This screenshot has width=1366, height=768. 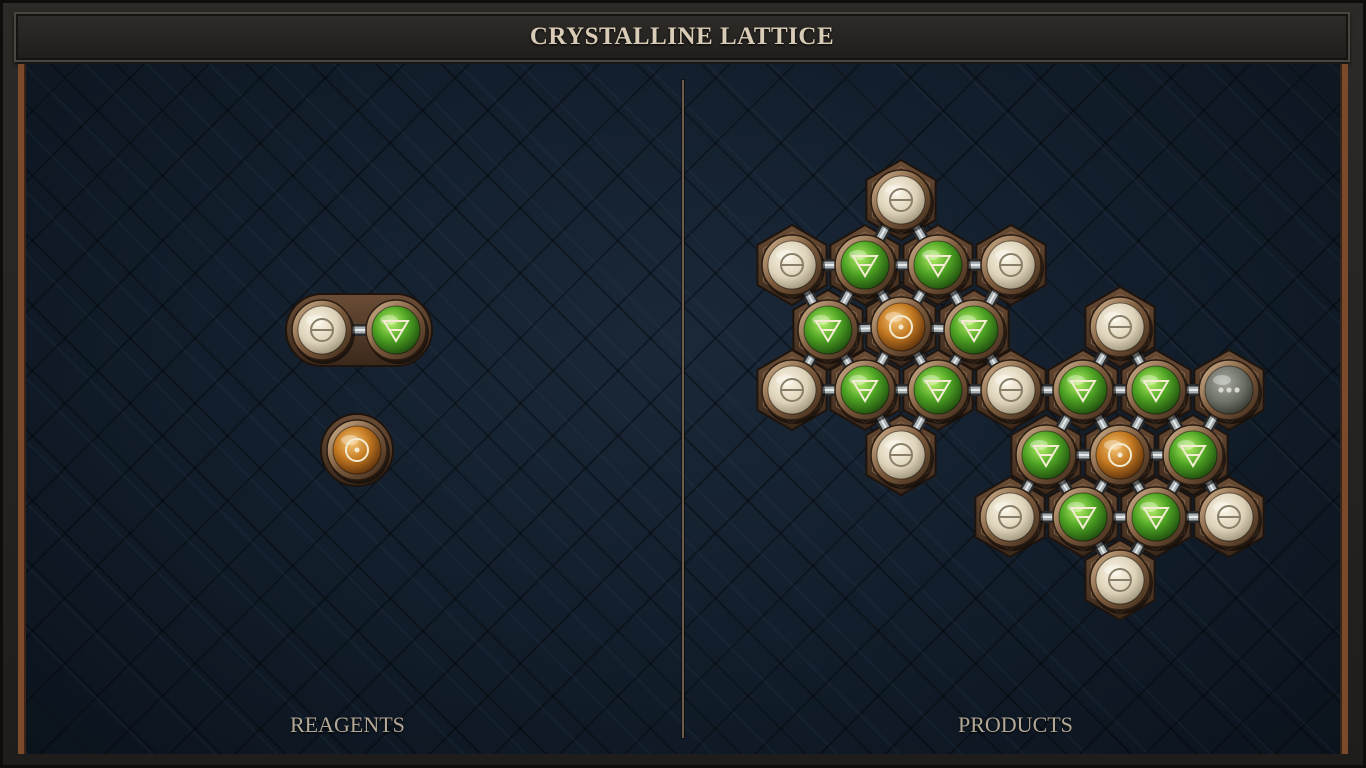 I want to click on atom-highlight, so click(x=1222, y=380).